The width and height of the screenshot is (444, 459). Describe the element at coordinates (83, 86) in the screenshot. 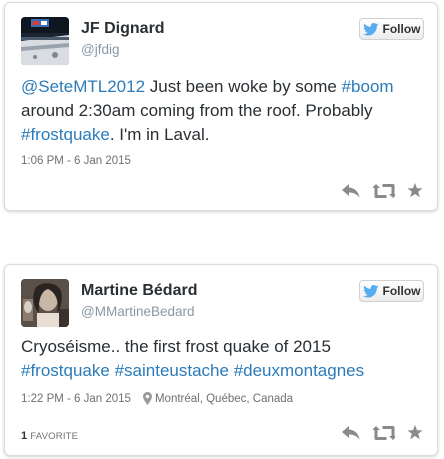

I see `mention-link: @SeteMTL2012` at that location.